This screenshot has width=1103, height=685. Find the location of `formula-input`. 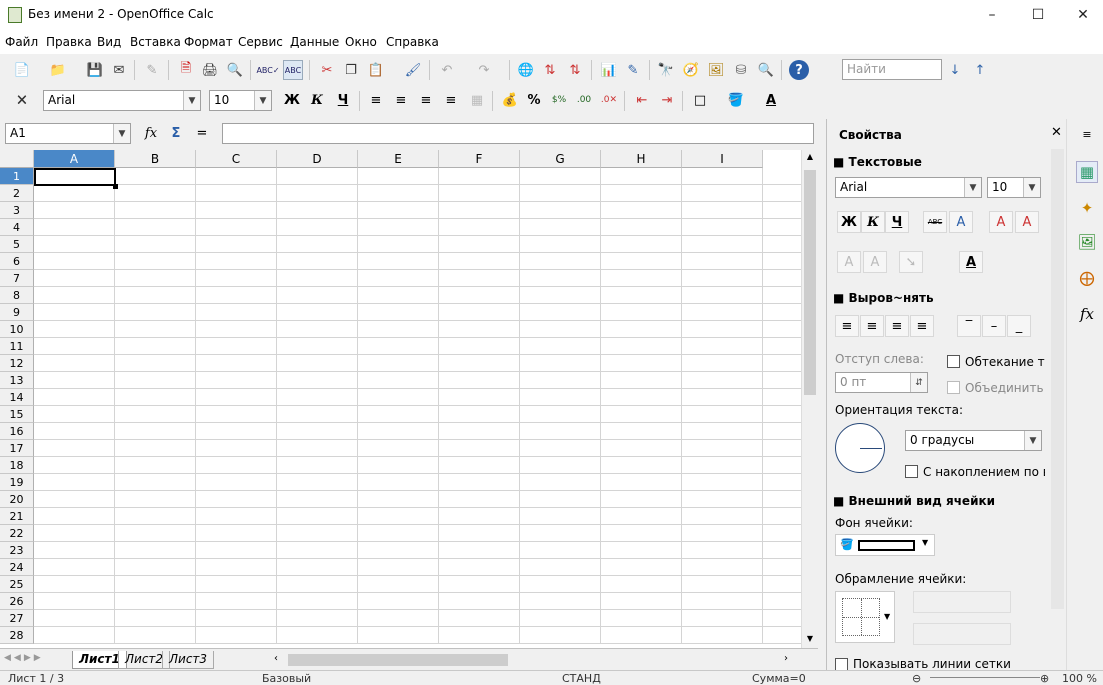

formula-input is located at coordinates (518, 133).